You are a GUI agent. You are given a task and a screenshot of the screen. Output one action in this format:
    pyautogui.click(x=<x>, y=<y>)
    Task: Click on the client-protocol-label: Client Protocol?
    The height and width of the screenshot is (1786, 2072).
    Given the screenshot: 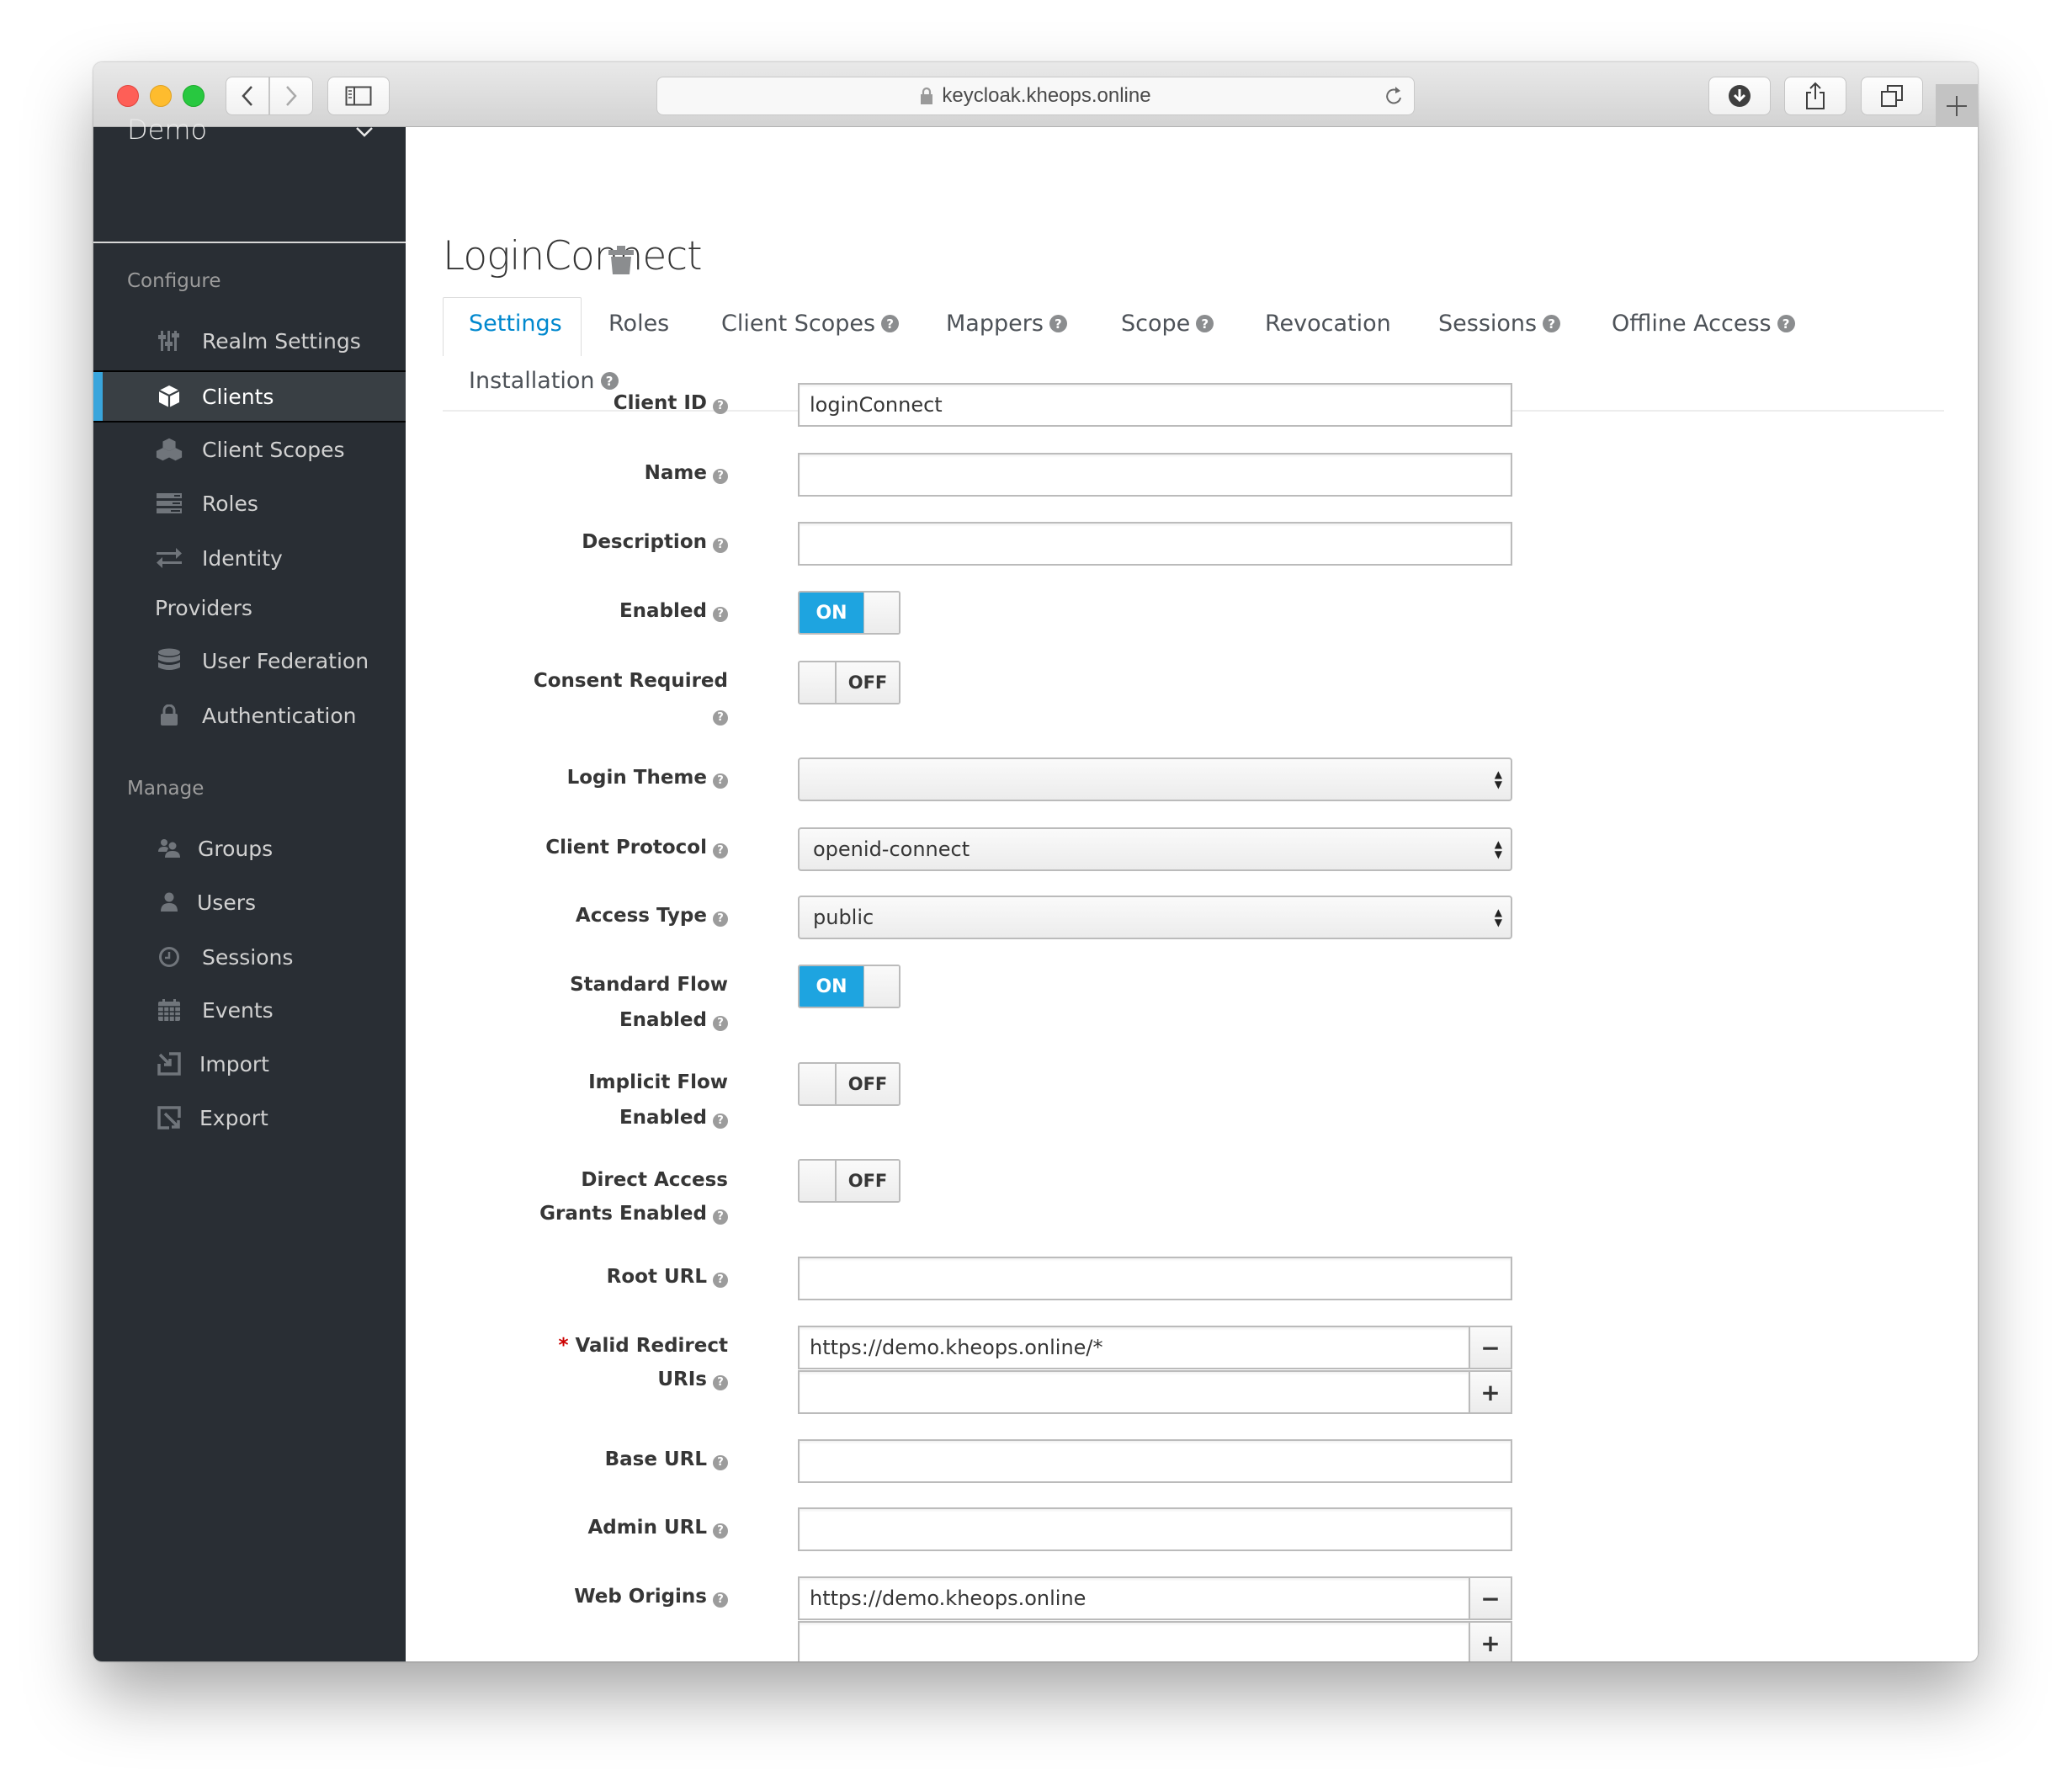 What is the action you would take?
    pyautogui.click(x=636, y=847)
    